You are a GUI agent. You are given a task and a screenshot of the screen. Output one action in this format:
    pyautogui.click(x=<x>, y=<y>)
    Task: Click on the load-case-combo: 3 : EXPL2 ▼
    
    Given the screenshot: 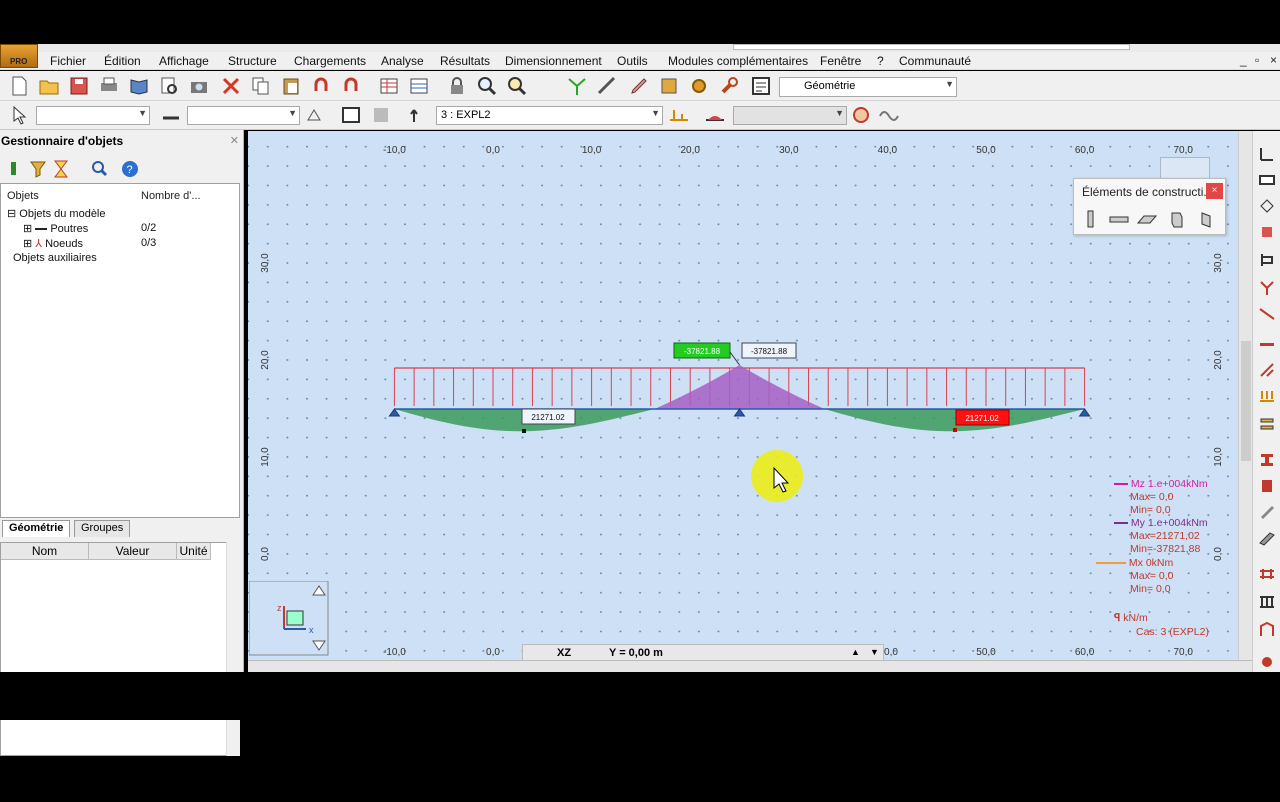 What is the action you would take?
    pyautogui.click(x=549, y=115)
    